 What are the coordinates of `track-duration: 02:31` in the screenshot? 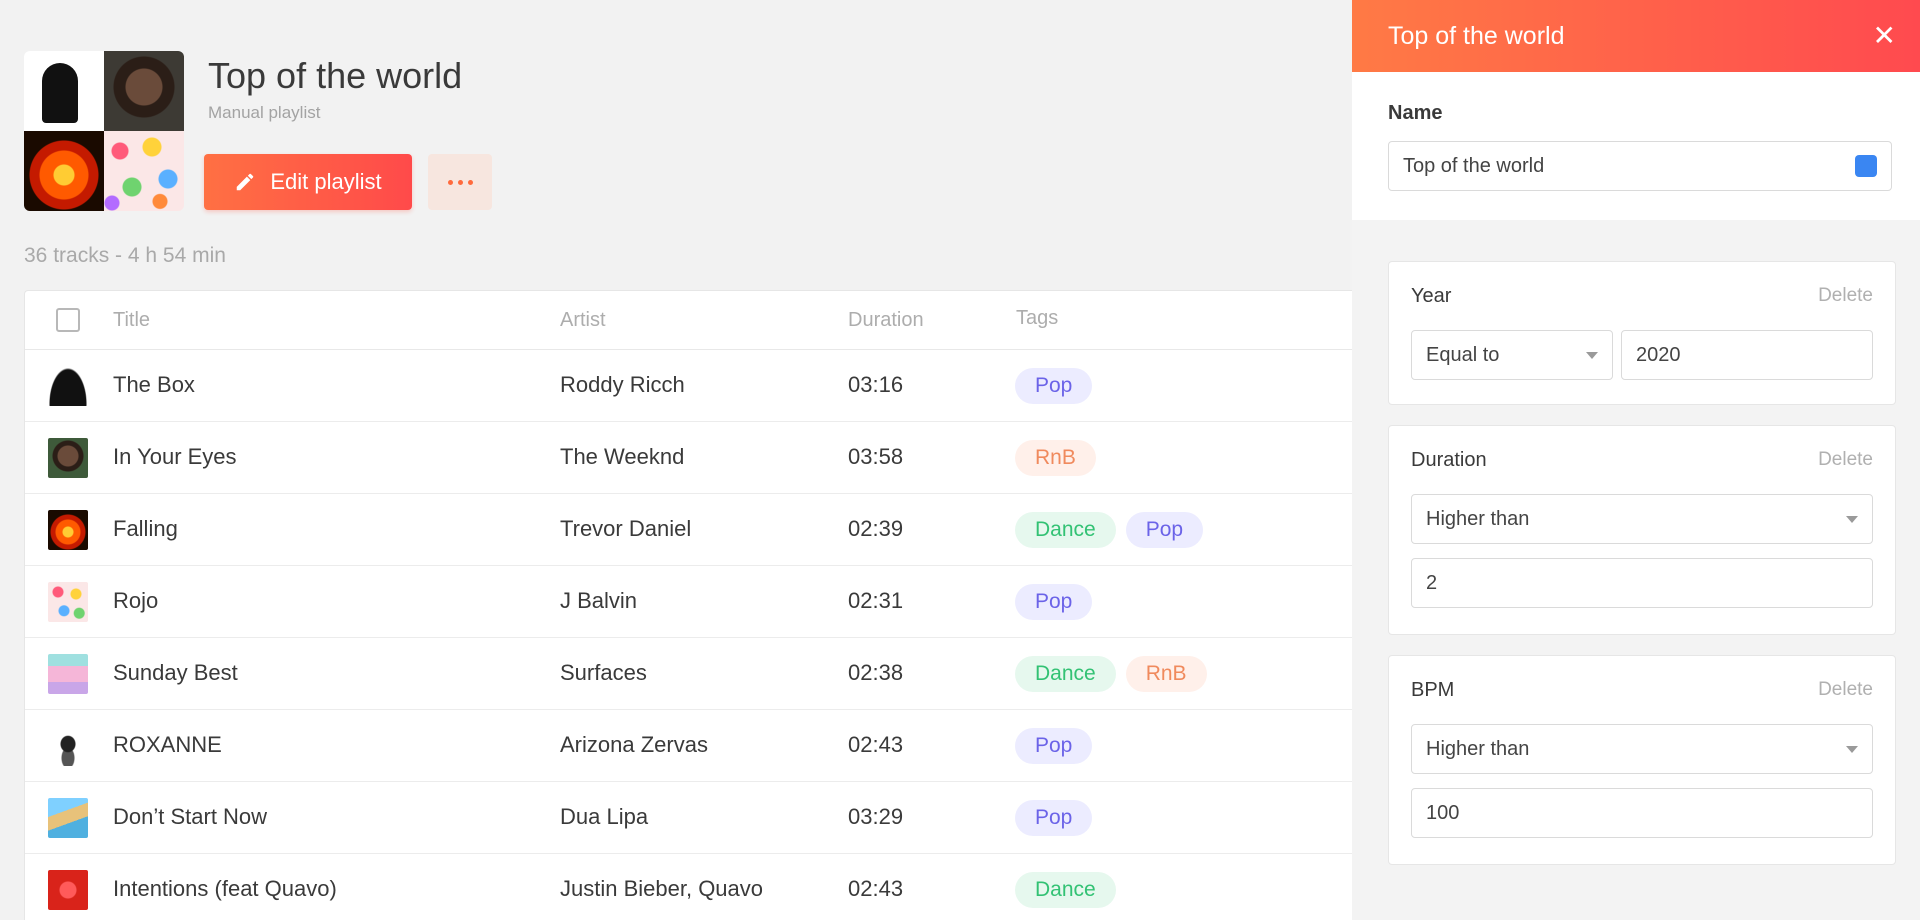 It's located at (876, 600).